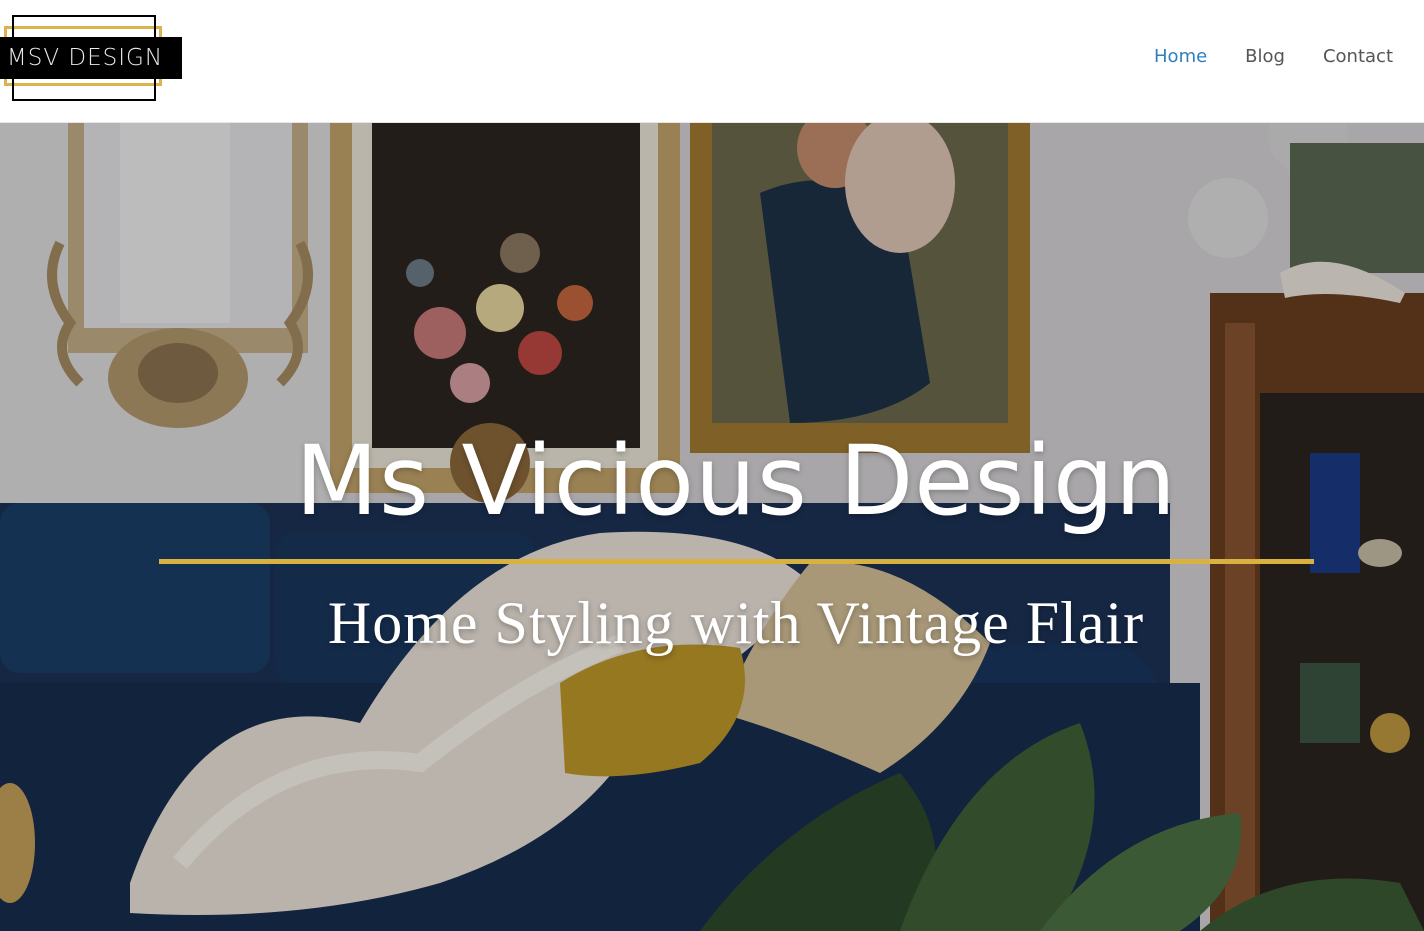 The height and width of the screenshot is (931, 1424). I want to click on hero-divider, so click(736, 561).